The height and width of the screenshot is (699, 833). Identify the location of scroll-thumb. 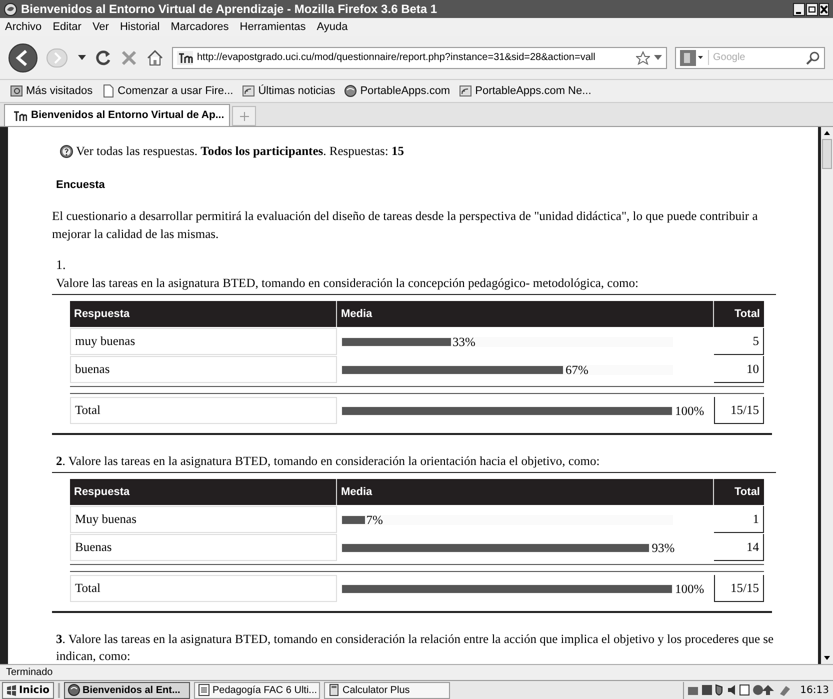
(827, 154).